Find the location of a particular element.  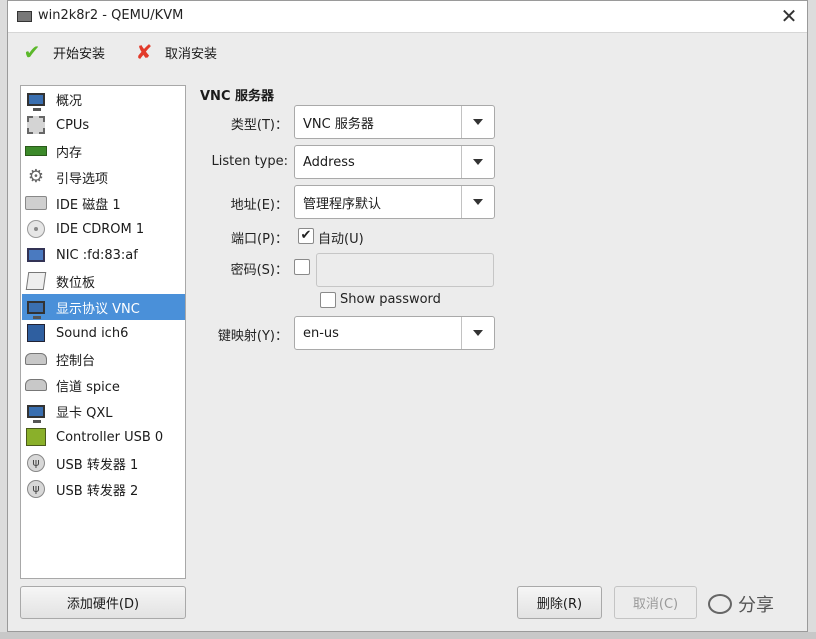

sidebar-item-console: 控制台 is located at coordinates (103, 359).